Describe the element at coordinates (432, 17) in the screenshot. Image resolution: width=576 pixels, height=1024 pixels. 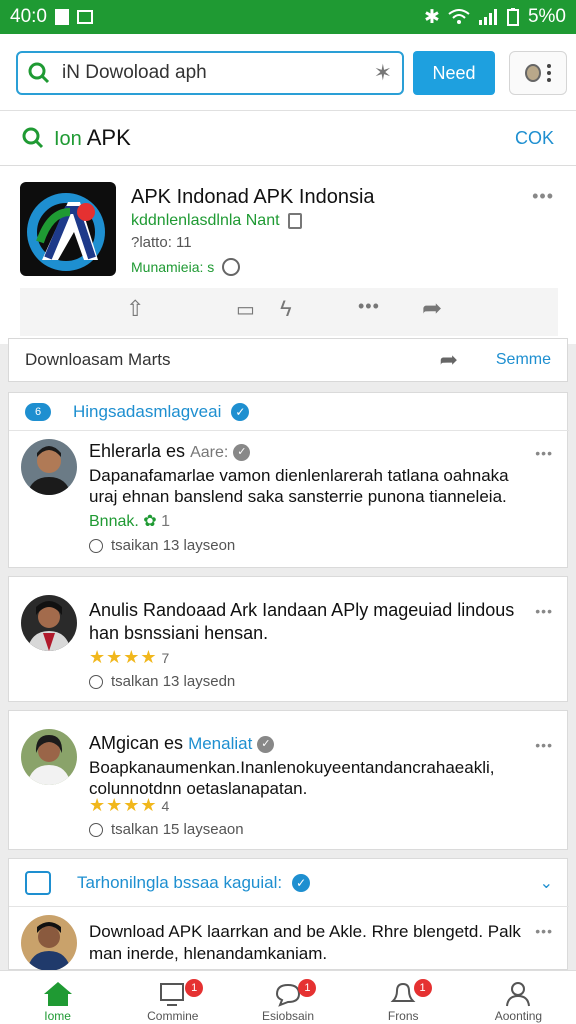
I see `bluetooth-icon: ✱` at that location.